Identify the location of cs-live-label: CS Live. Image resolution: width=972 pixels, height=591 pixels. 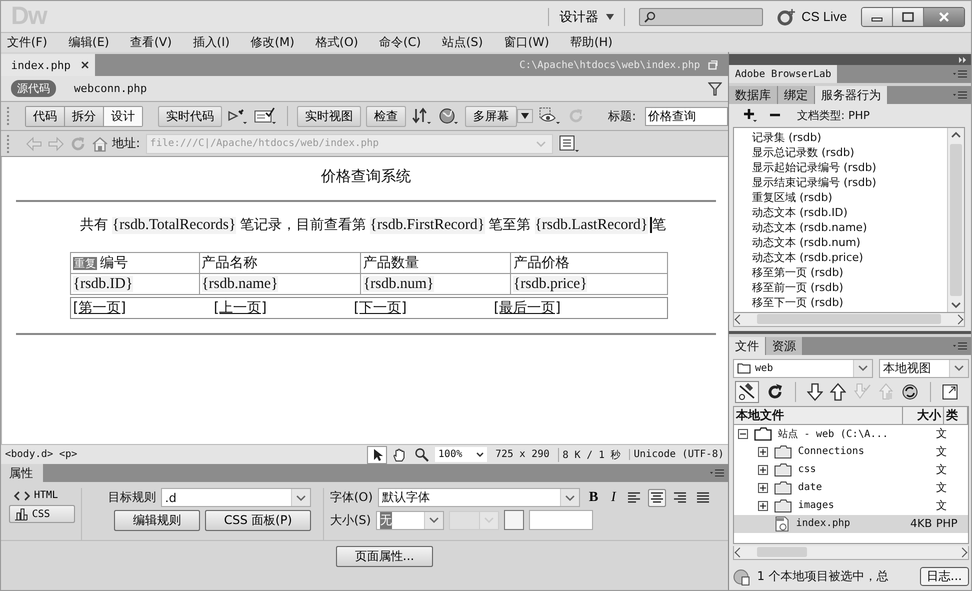
(824, 16).